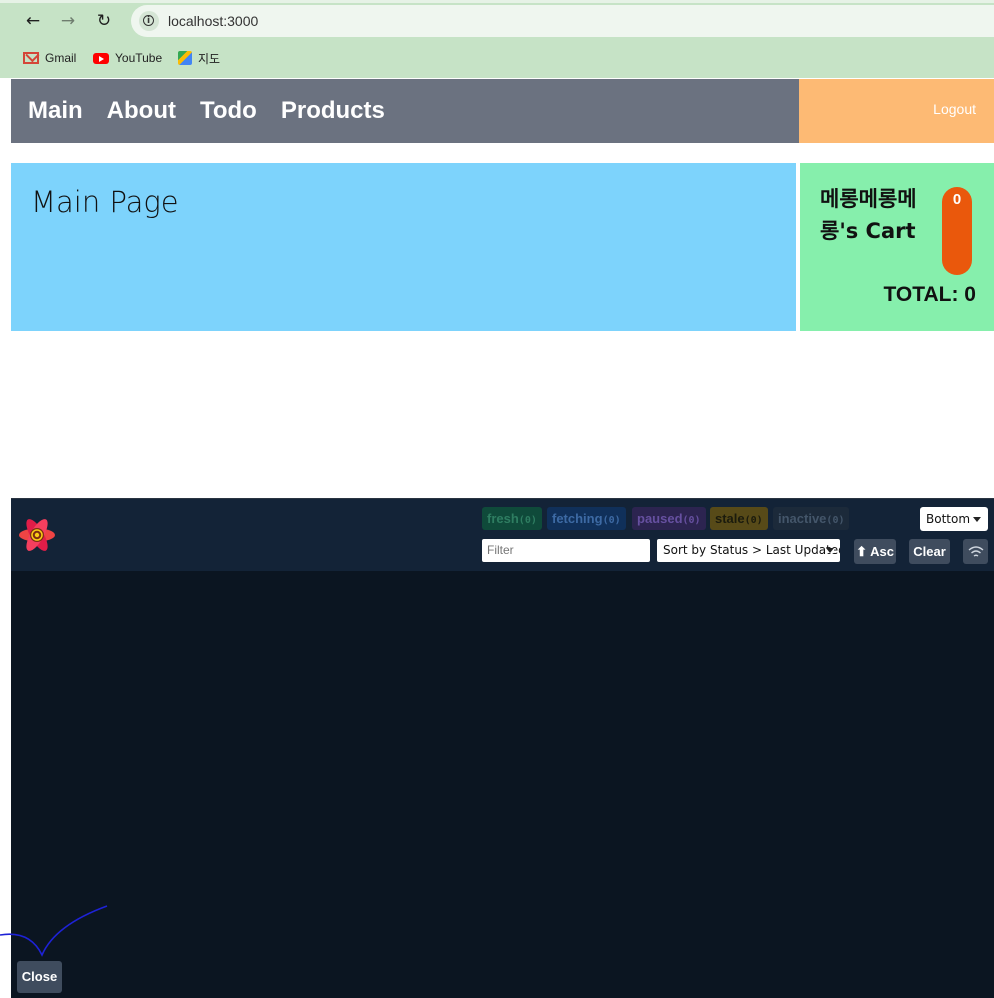 This screenshot has height=998, width=994. I want to click on fetching-count: (0), so click(611, 520).